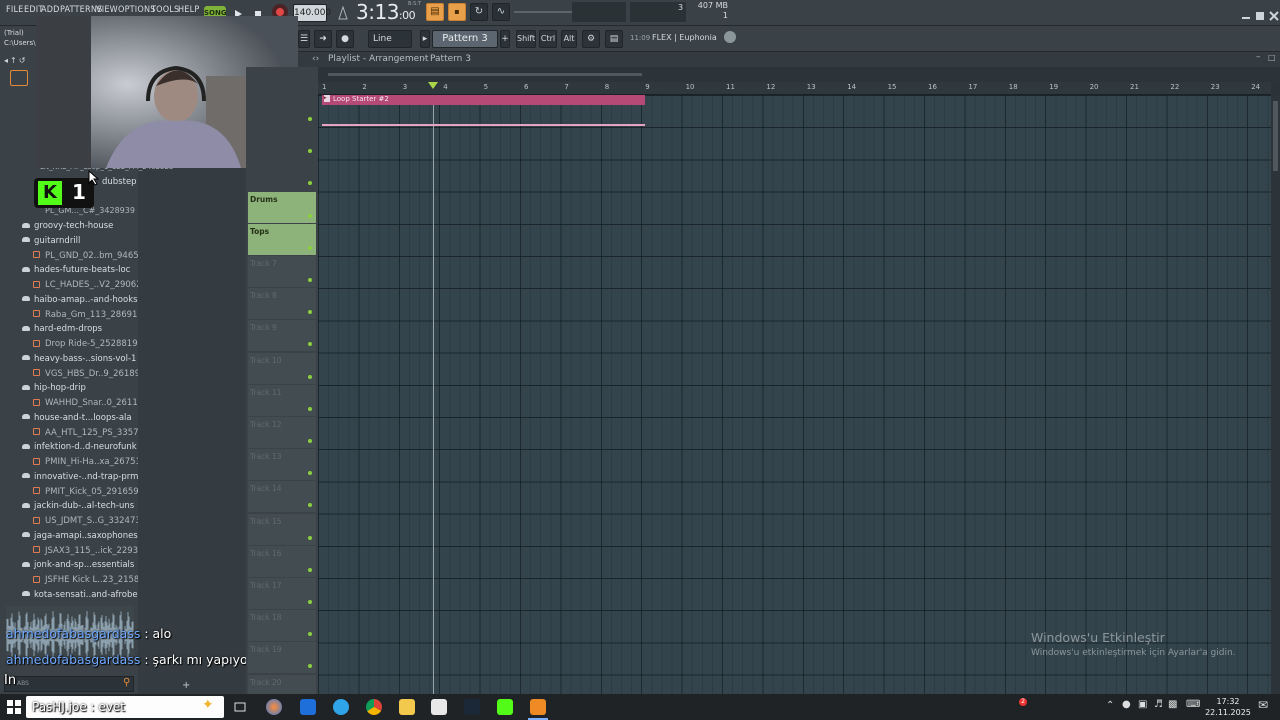 This screenshot has height=720, width=1280. I want to click on browser-search-bar: ABS ⚲, so click(69, 684).